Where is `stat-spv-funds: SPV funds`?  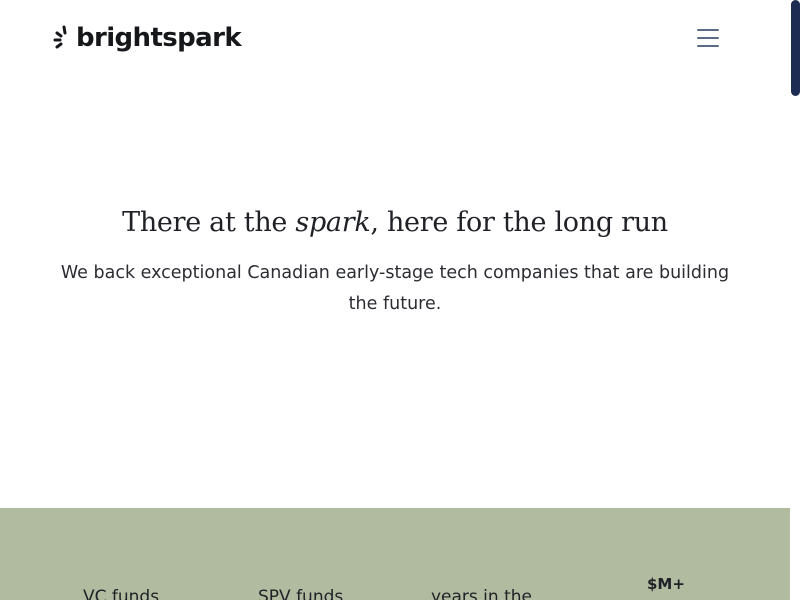
stat-spv-funds: SPV funds is located at coordinates (300, 593).